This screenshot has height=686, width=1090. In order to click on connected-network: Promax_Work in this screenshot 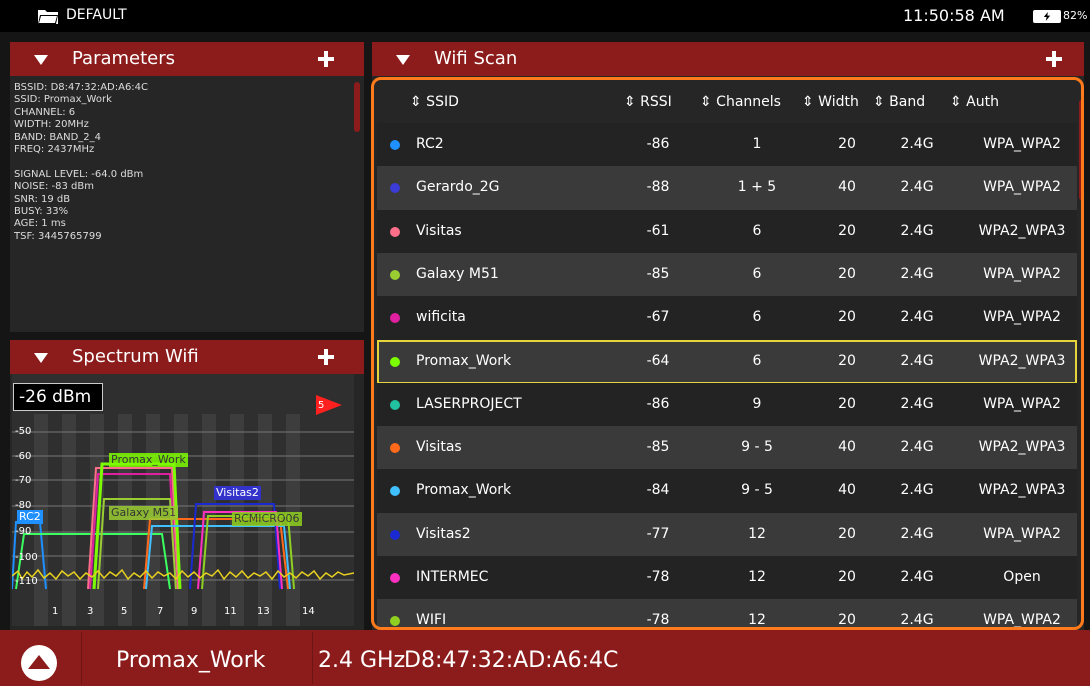, I will do `click(191, 660)`.